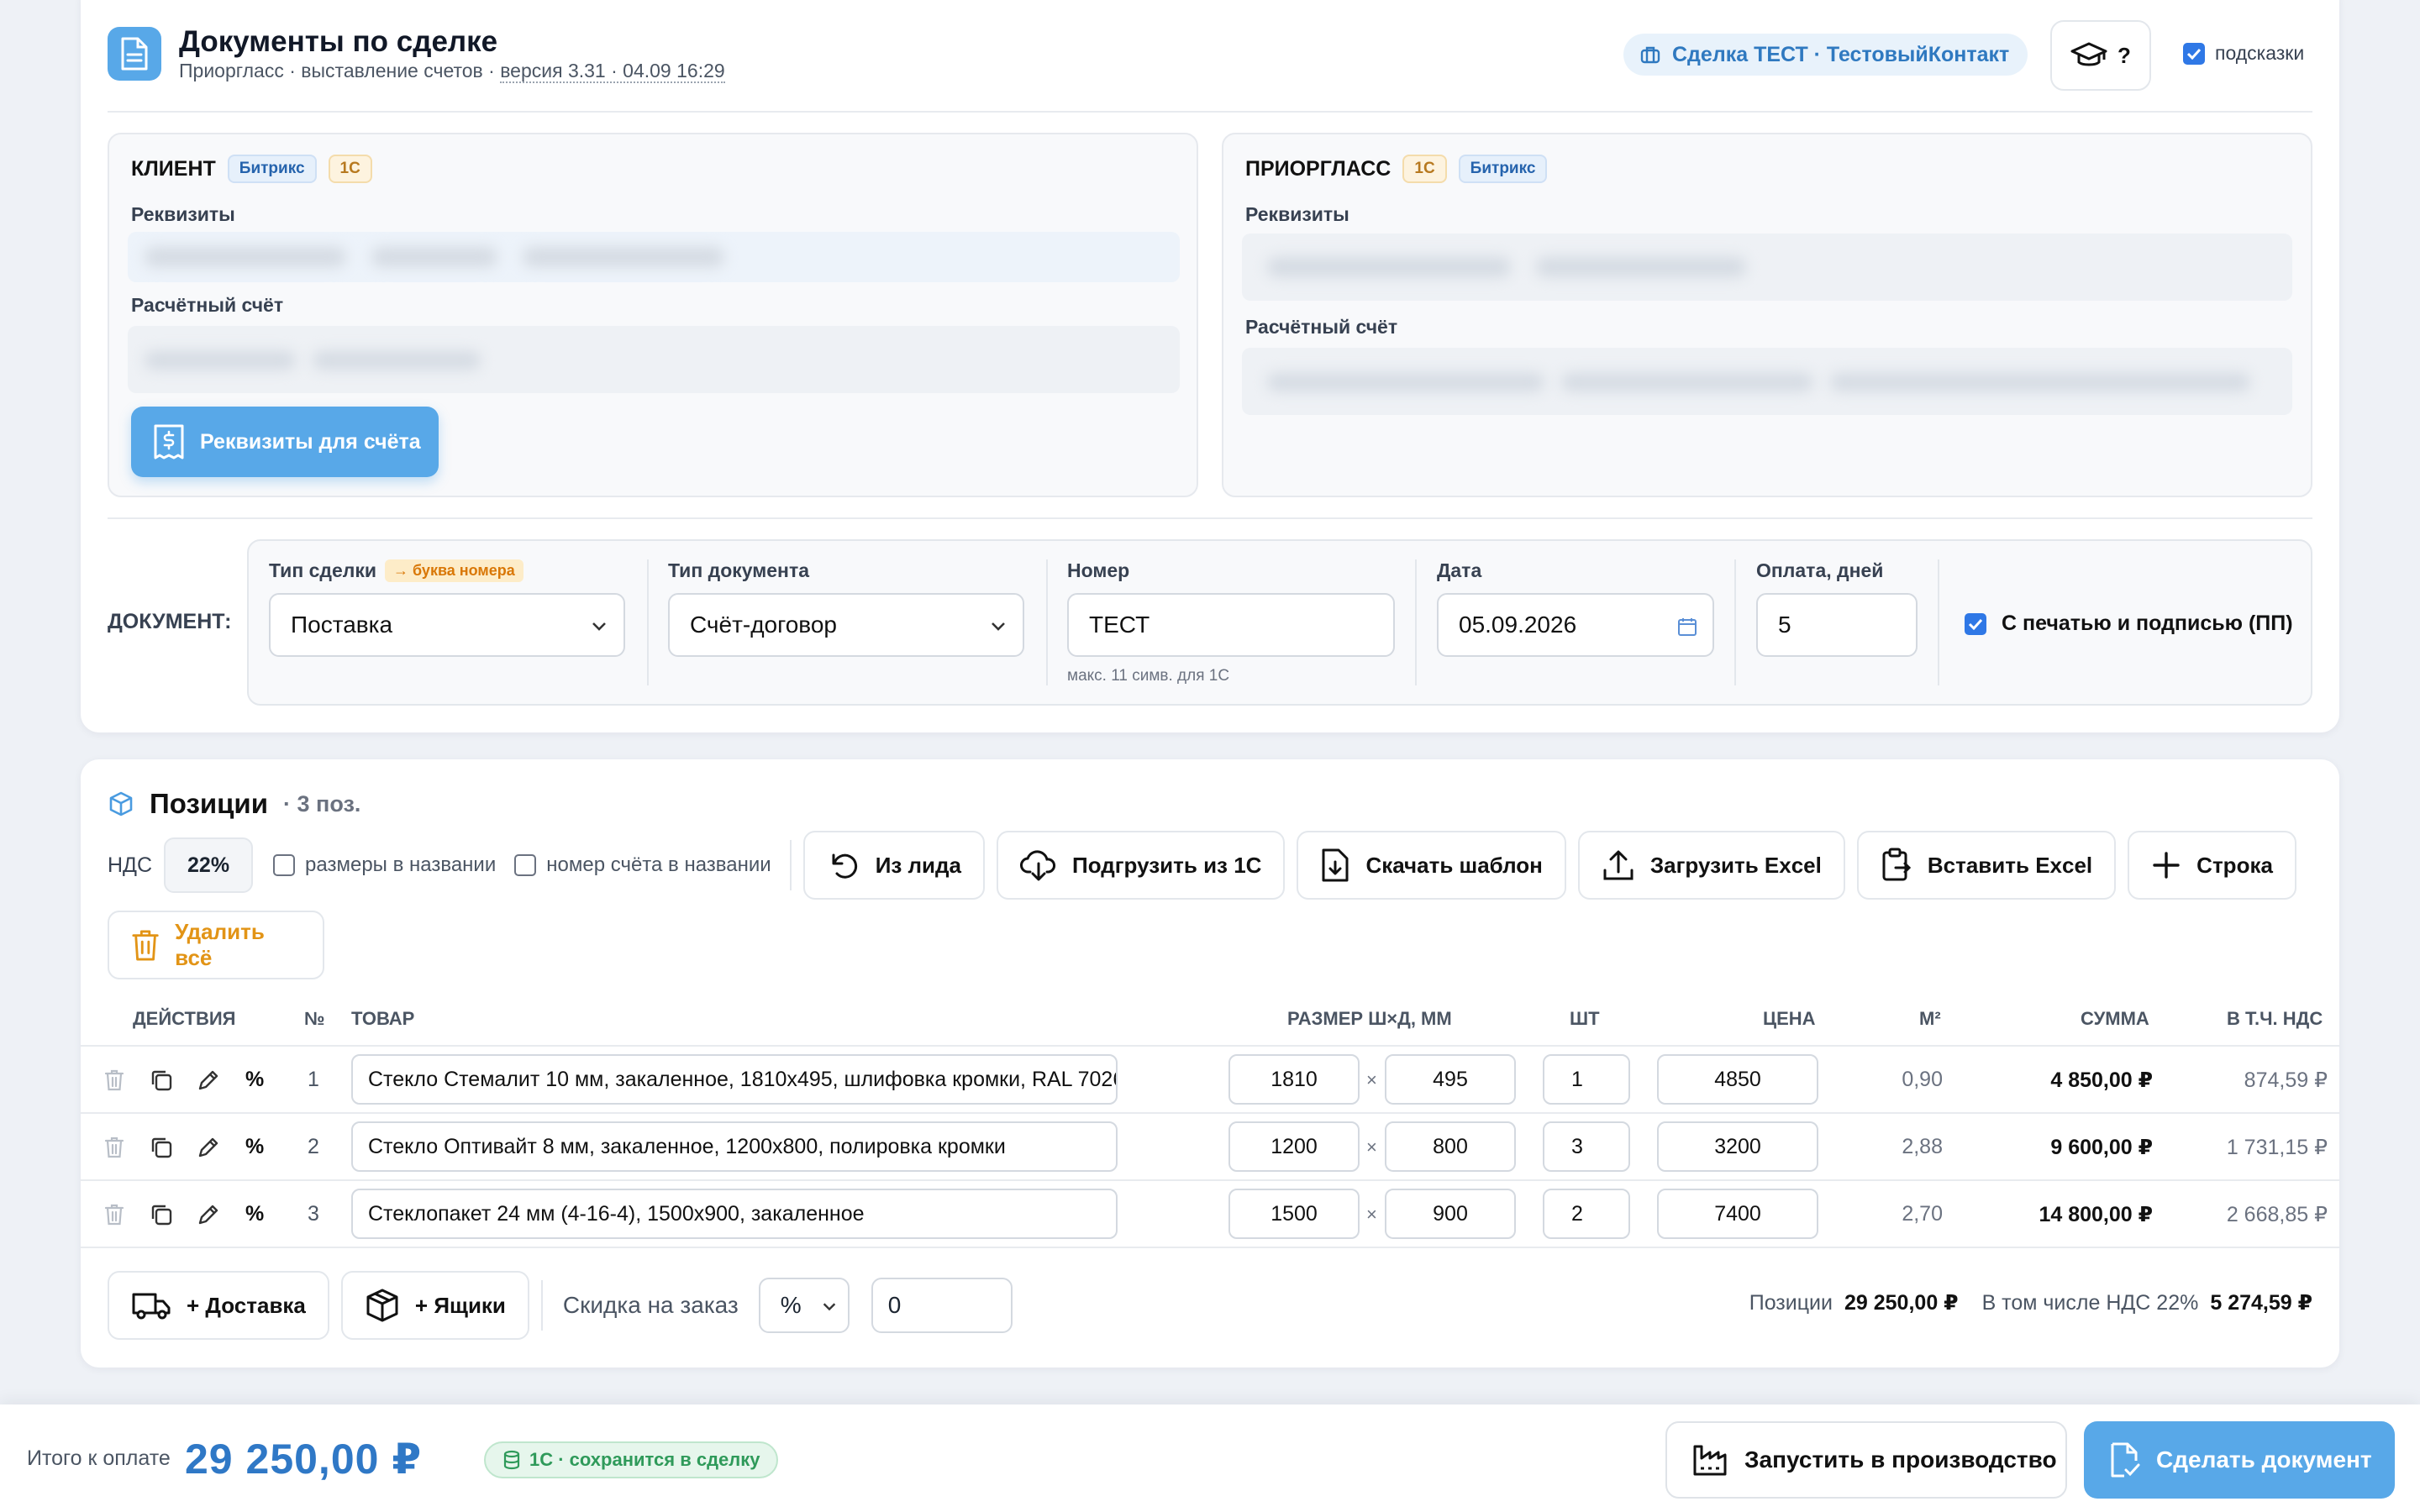  I want to click on discount-type-select: %, so click(804, 1305).